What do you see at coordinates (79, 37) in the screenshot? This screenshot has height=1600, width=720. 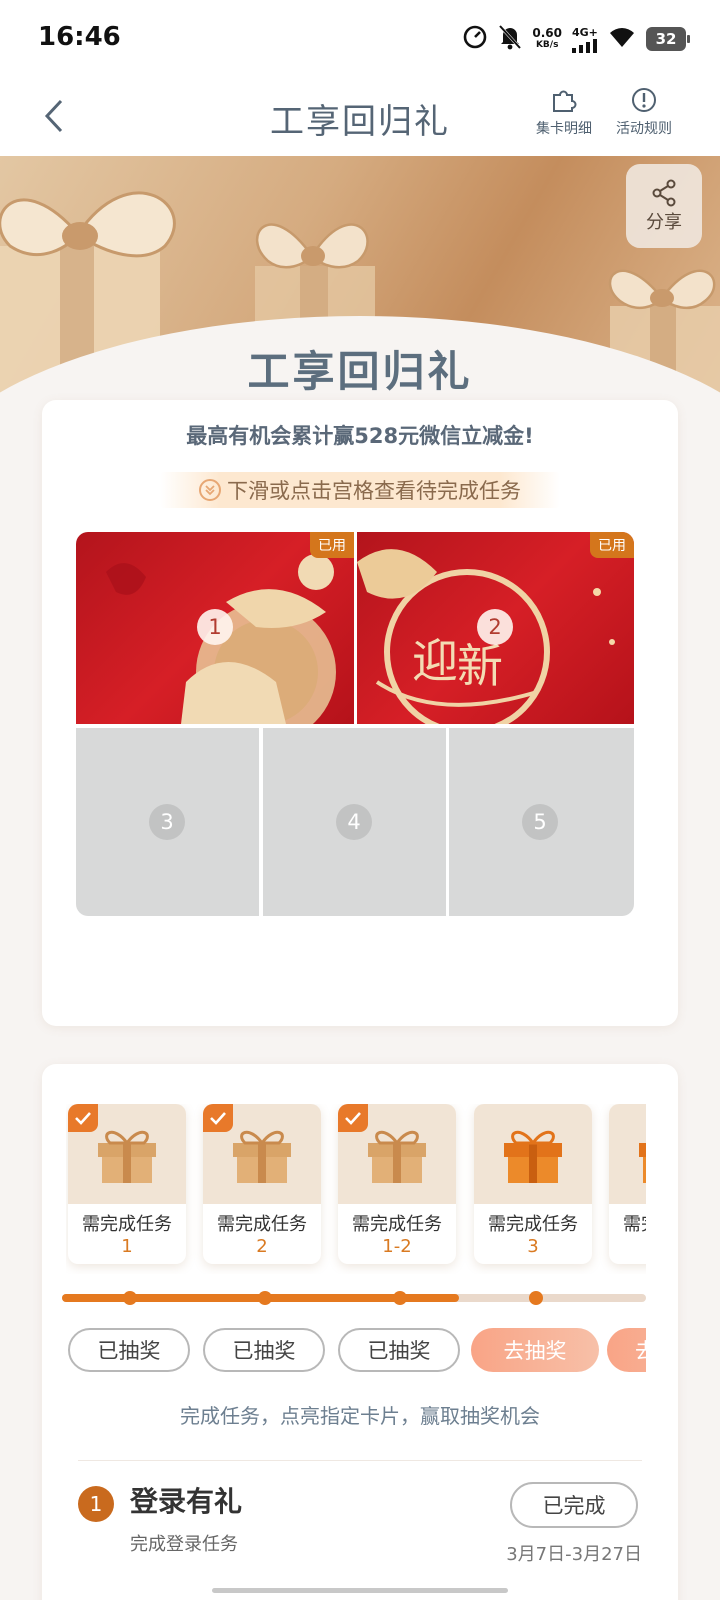 I see `status-time: 16:46` at bounding box center [79, 37].